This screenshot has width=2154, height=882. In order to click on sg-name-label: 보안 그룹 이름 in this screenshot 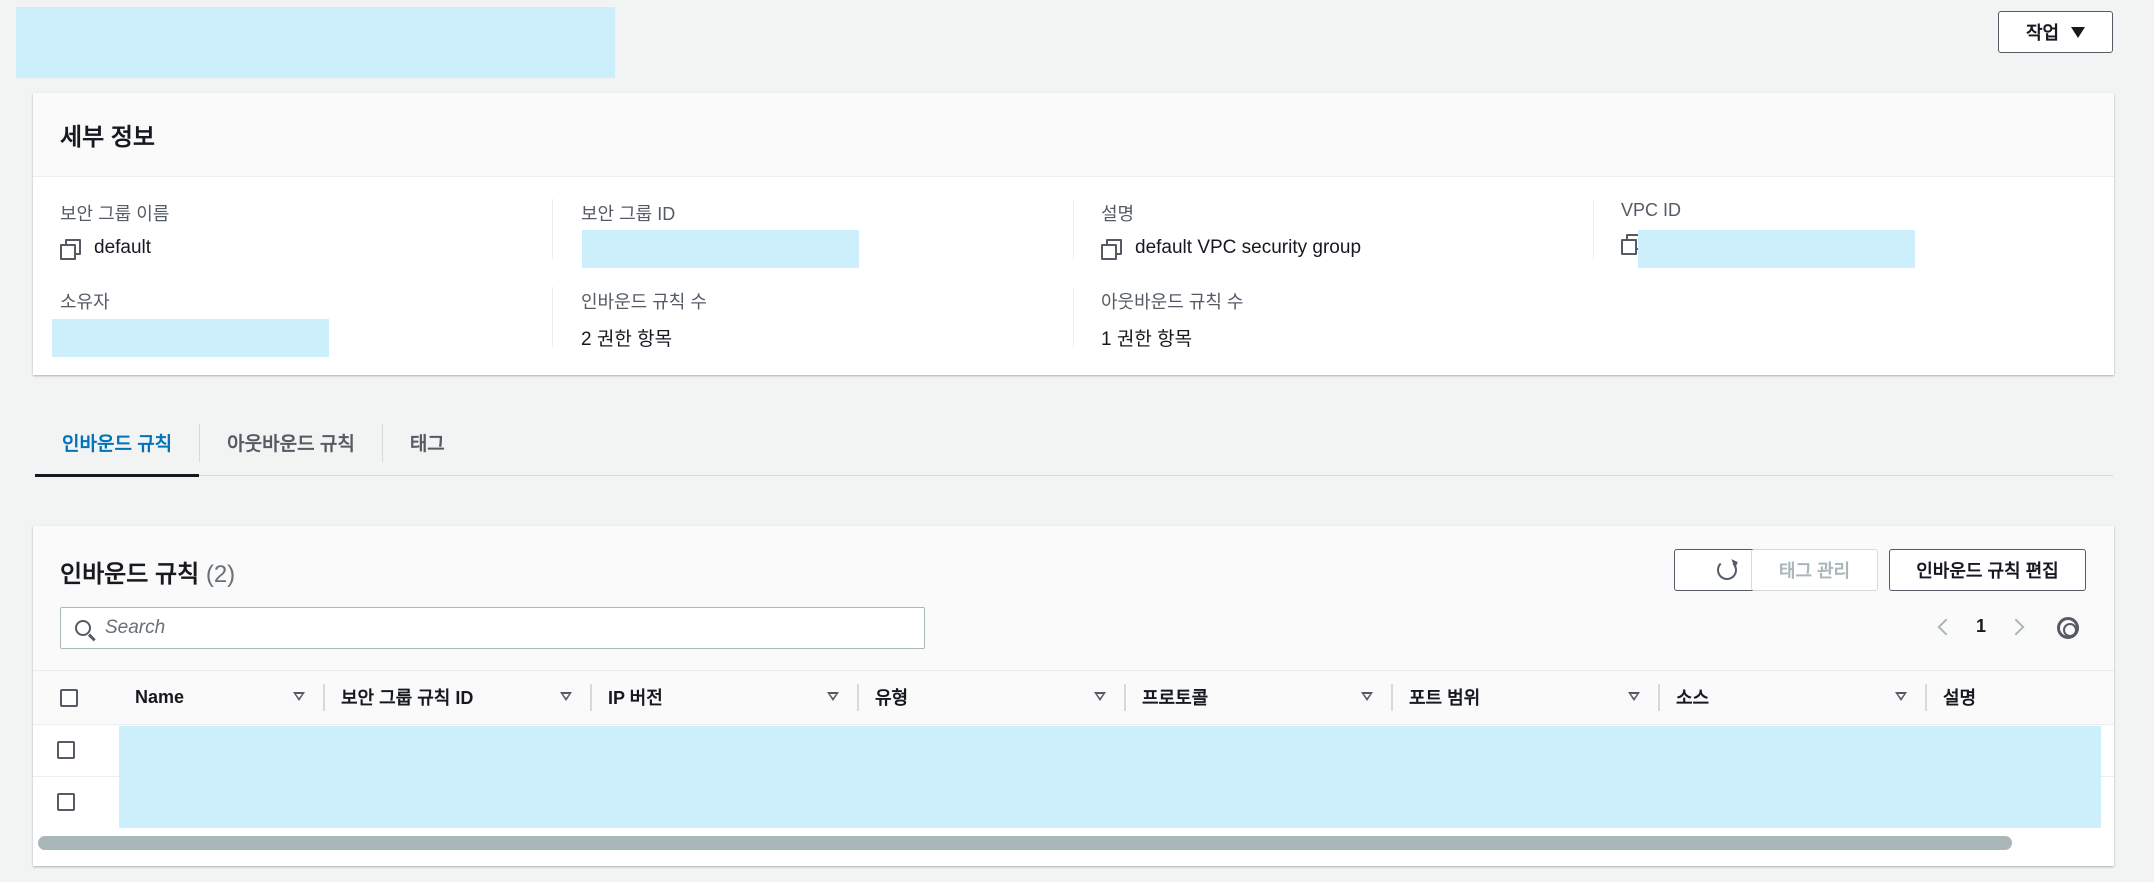, I will do `click(115, 214)`.